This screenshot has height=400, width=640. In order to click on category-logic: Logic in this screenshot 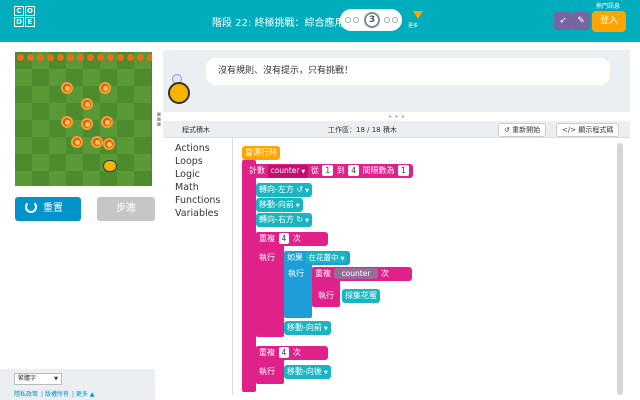, I will do `click(187, 174)`.